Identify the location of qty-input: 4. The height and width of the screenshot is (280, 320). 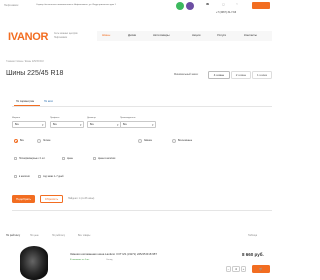
(236, 269).